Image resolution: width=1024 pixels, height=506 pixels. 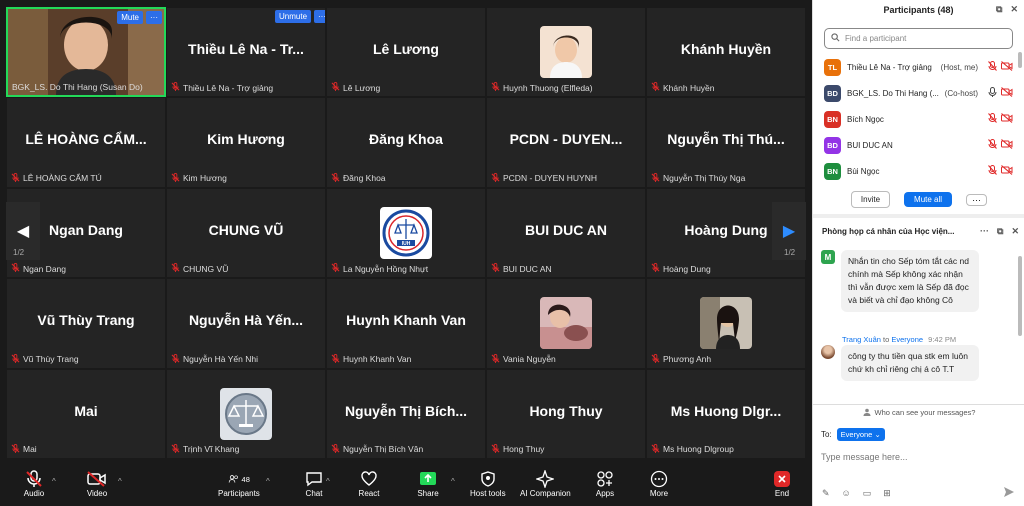 I want to click on chat-message-input, so click(x=919, y=457).